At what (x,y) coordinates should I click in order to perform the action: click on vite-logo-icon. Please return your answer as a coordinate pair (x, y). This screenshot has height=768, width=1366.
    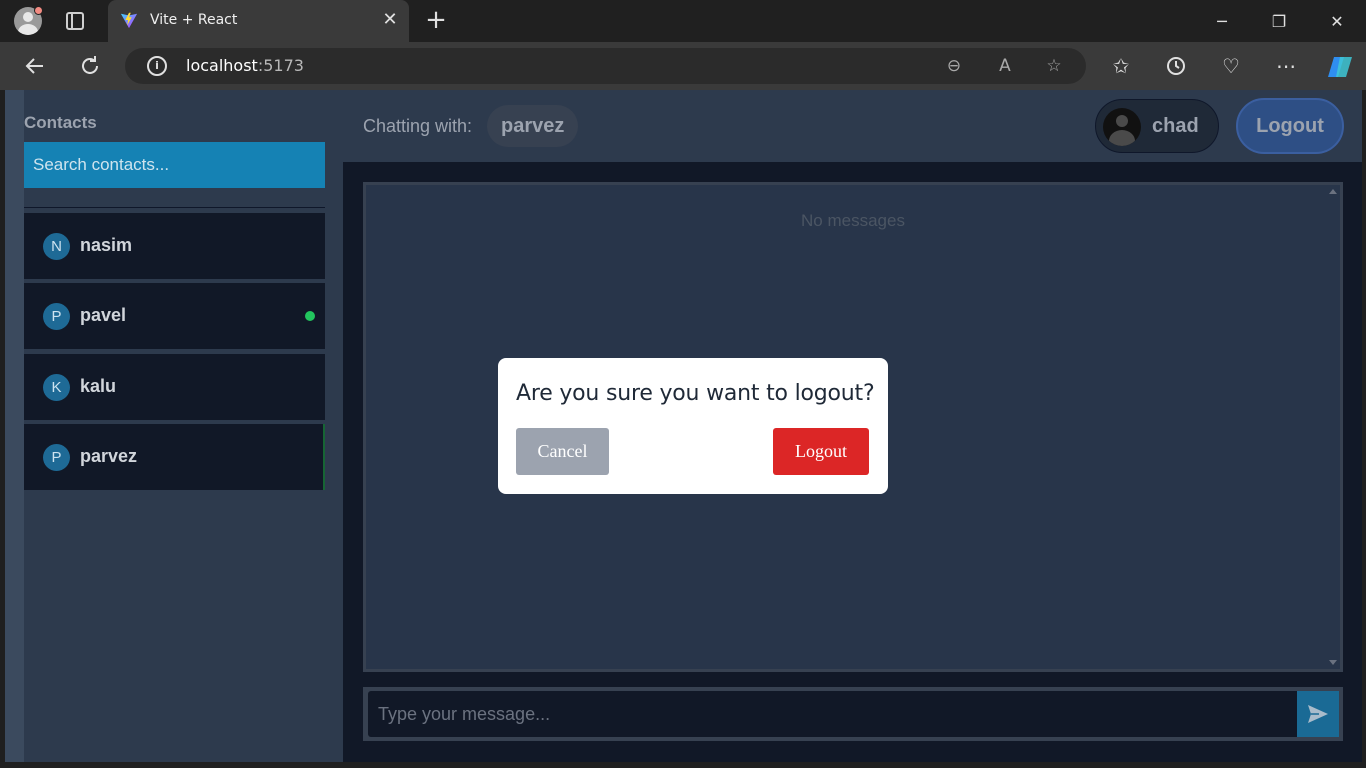
    Looking at the image, I should click on (129, 20).